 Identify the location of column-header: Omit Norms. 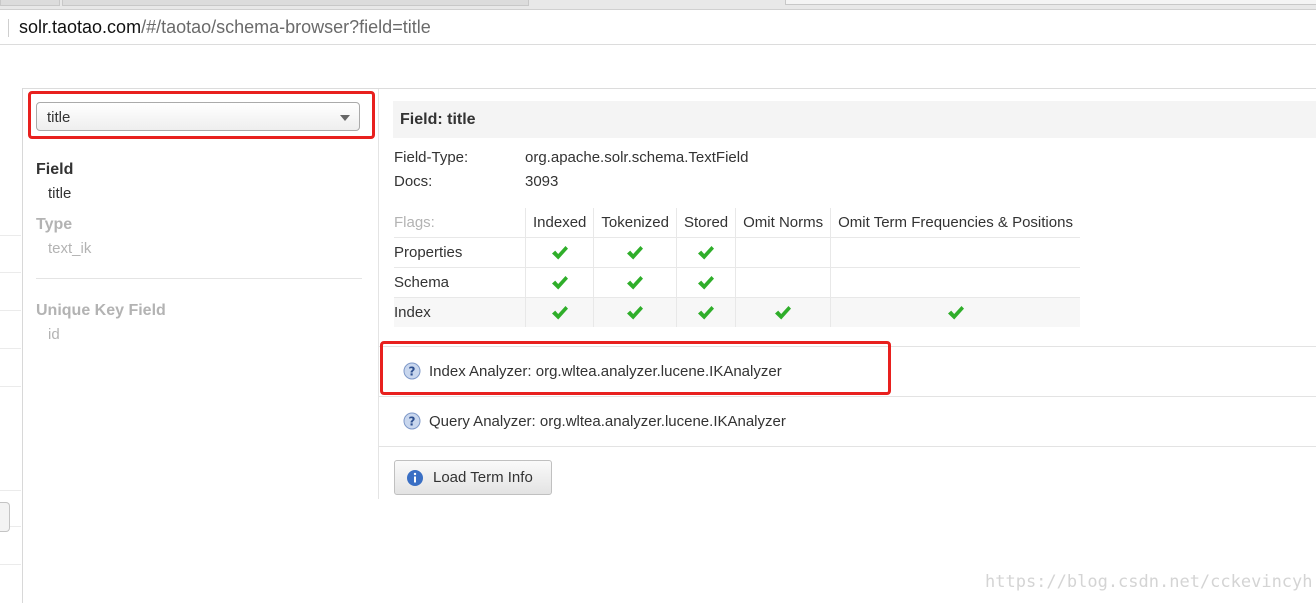
(783, 223).